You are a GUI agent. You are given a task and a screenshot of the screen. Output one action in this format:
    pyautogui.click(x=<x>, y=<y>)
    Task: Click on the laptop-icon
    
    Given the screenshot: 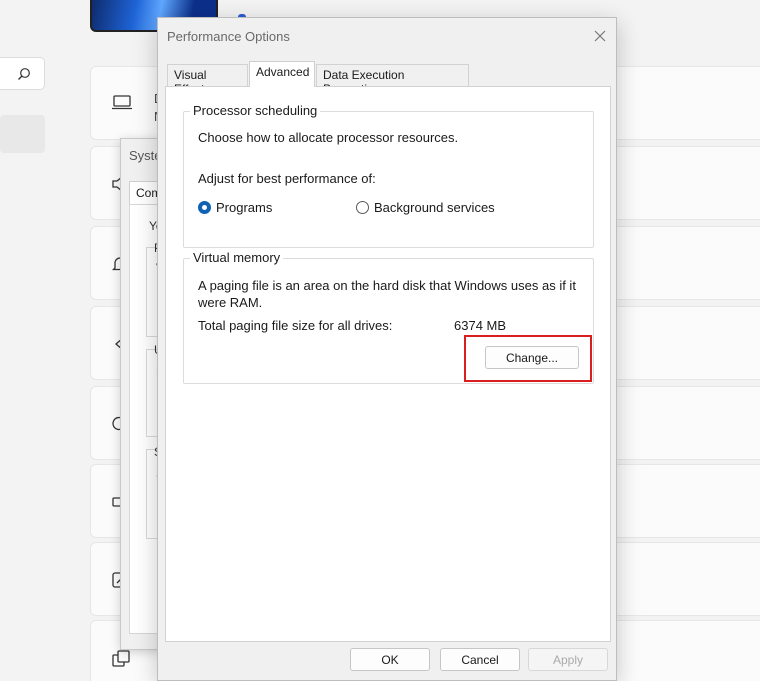 What is the action you would take?
    pyautogui.click(x=122, y=102)
    